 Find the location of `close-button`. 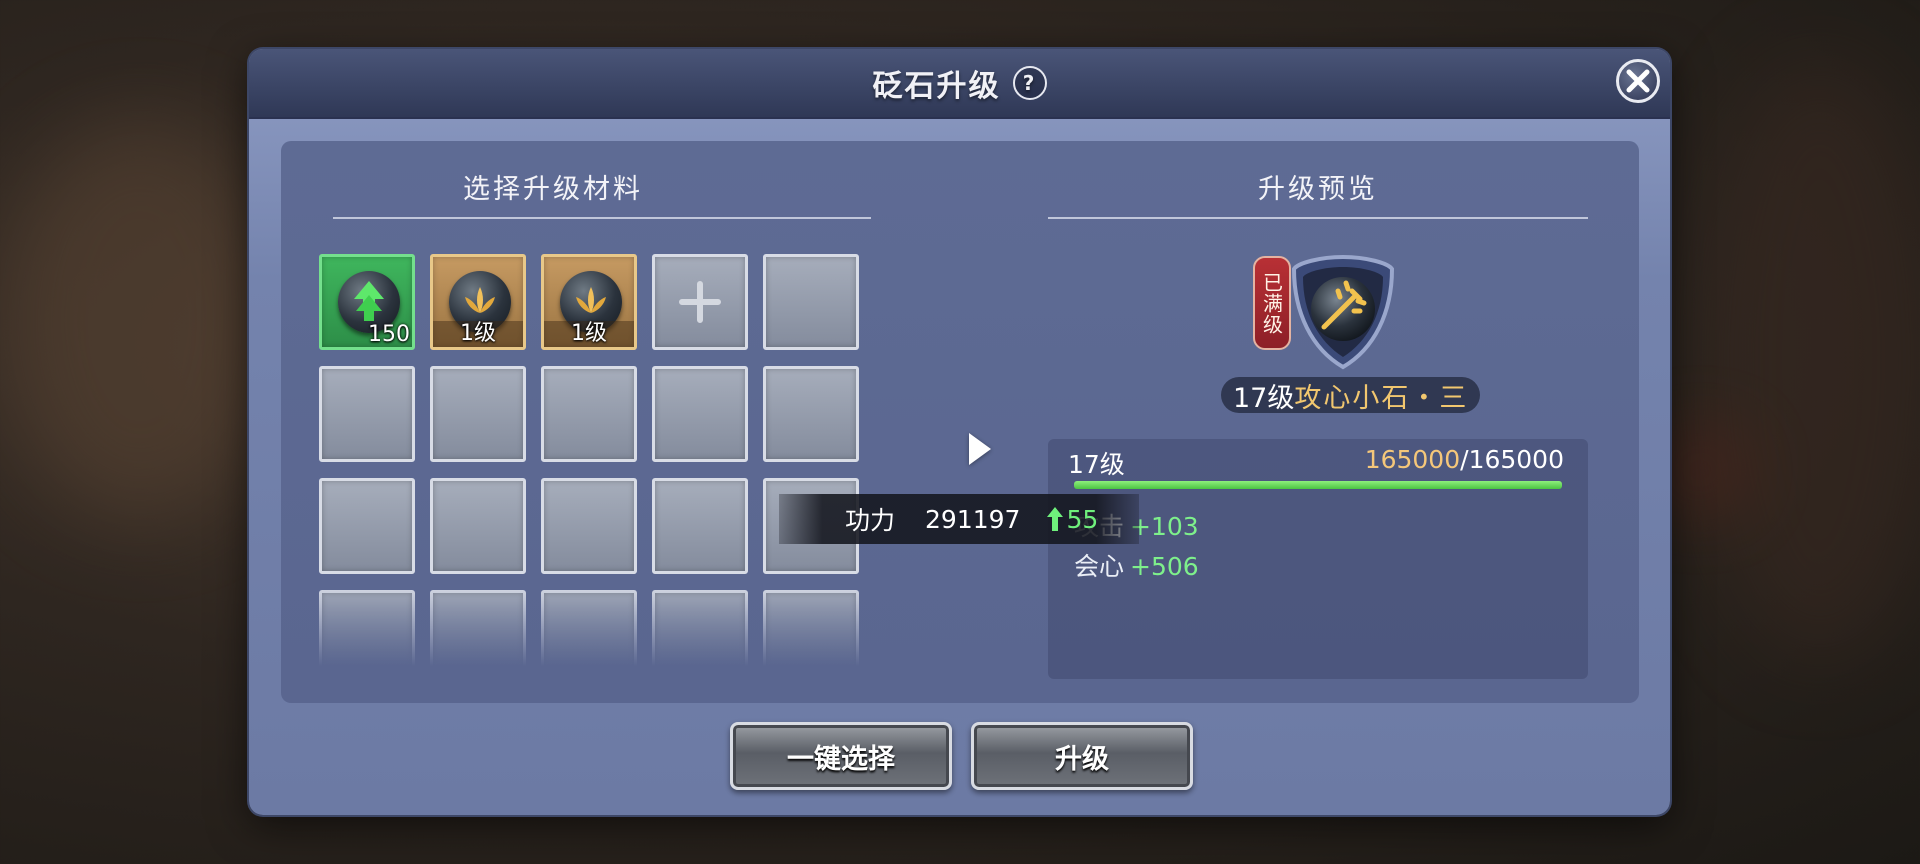

close-button is located at coordinates (1638, 81).